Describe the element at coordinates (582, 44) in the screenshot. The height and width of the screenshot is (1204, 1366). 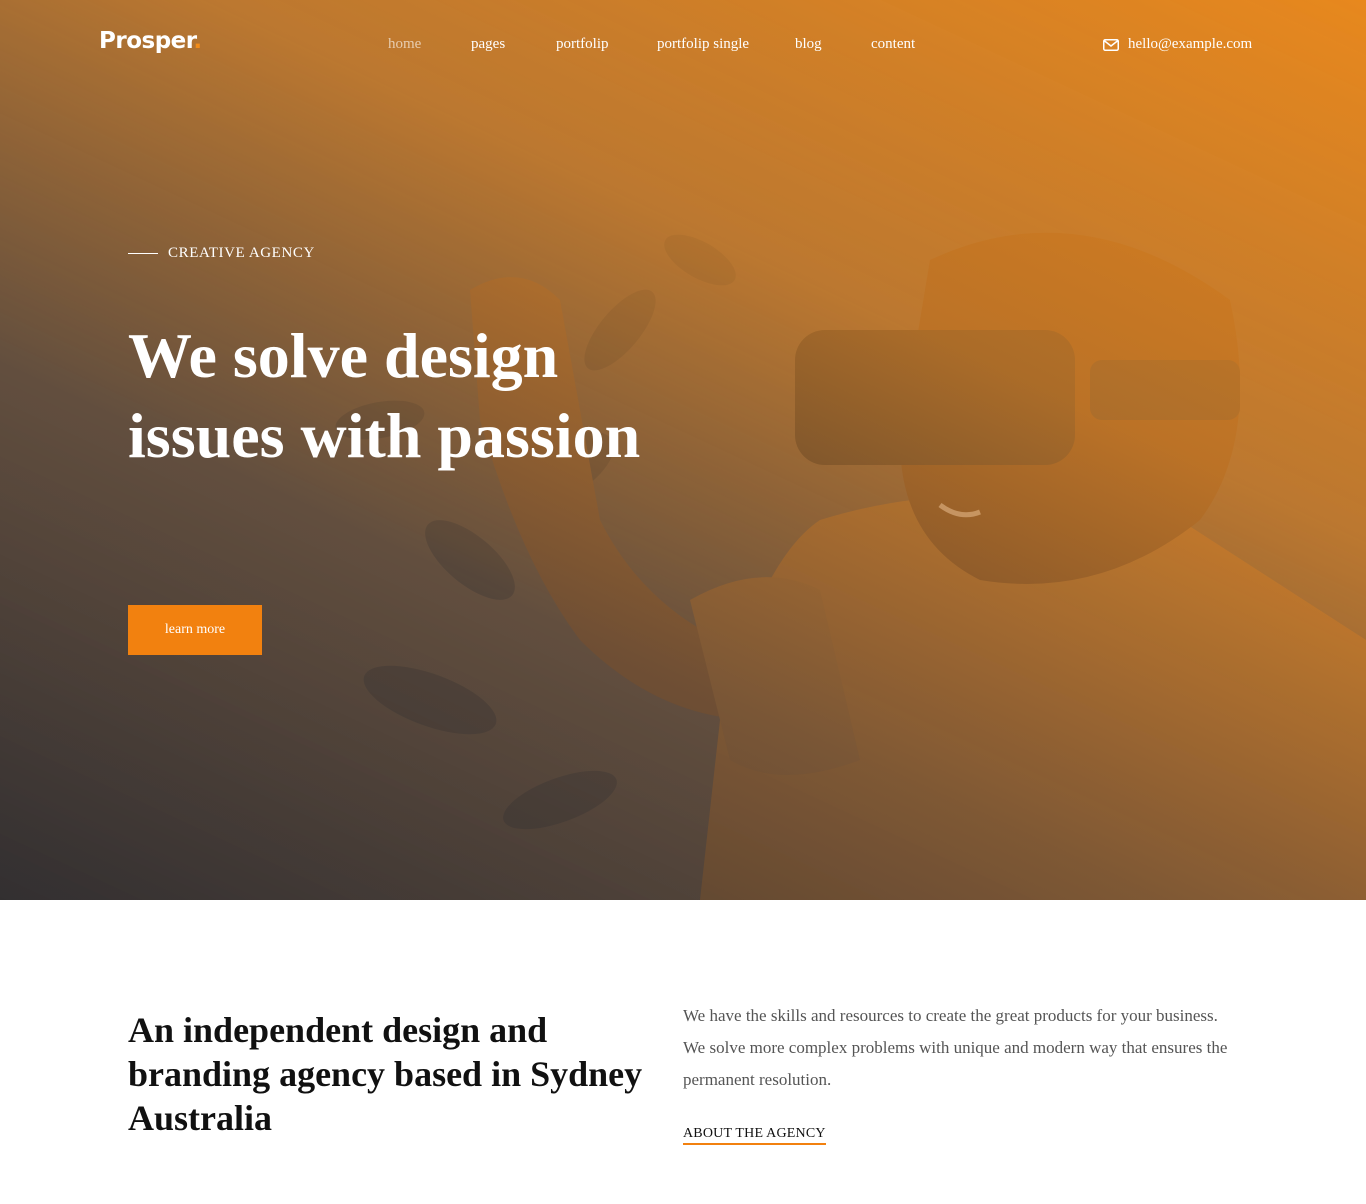
I see `nav-item-portfolio: portfolip` at that location.